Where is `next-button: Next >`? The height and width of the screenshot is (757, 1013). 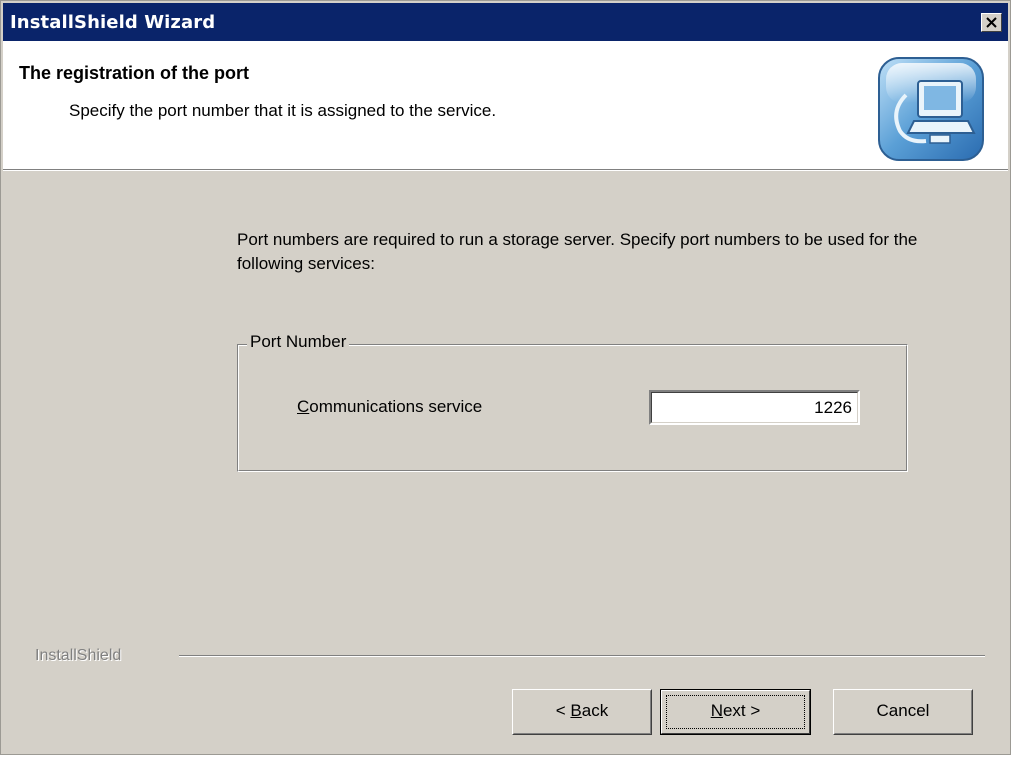 next-button: Next > is located at coordinates (735, 712).